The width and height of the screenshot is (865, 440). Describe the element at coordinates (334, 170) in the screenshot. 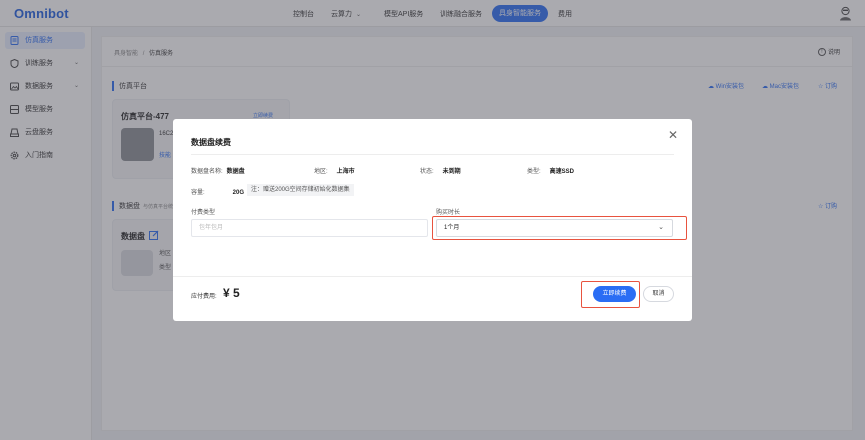

I see `region-info: 地区: 上海市` at that location.